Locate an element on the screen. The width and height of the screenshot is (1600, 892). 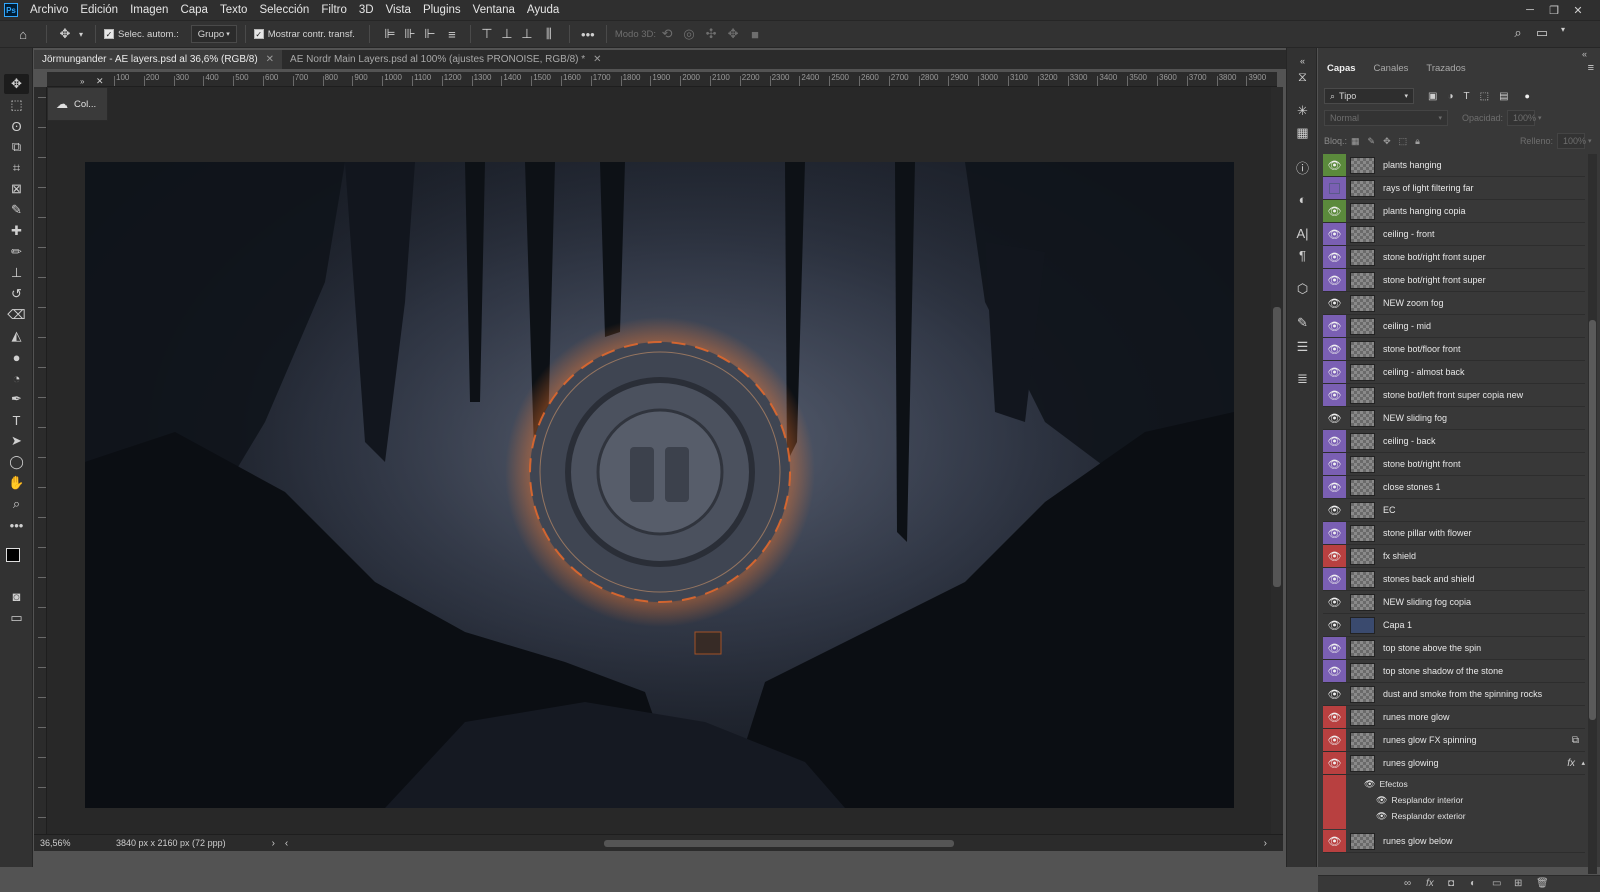
brush-settings-icon: ✳ is located at coordinates (1302, 111).